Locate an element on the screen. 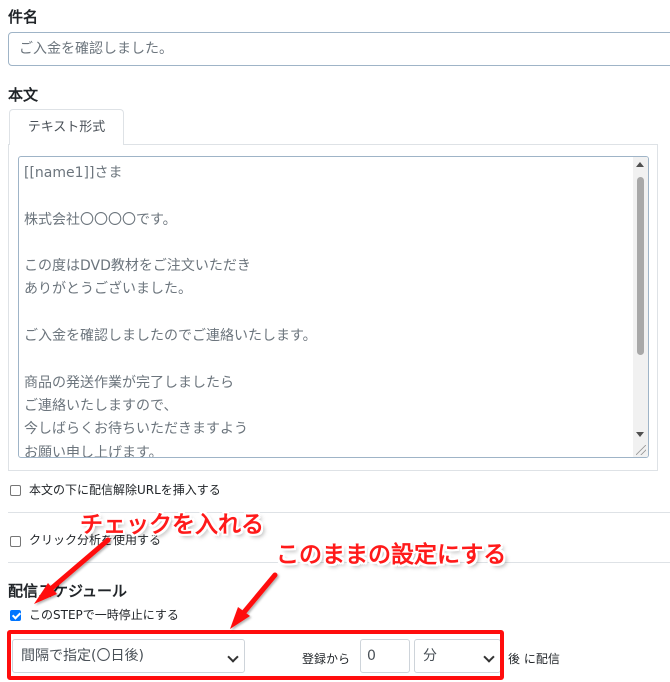 This screenshot has height=682, width=670. tab-text-format: テキスト形式 is located at coordinates (66, 127).